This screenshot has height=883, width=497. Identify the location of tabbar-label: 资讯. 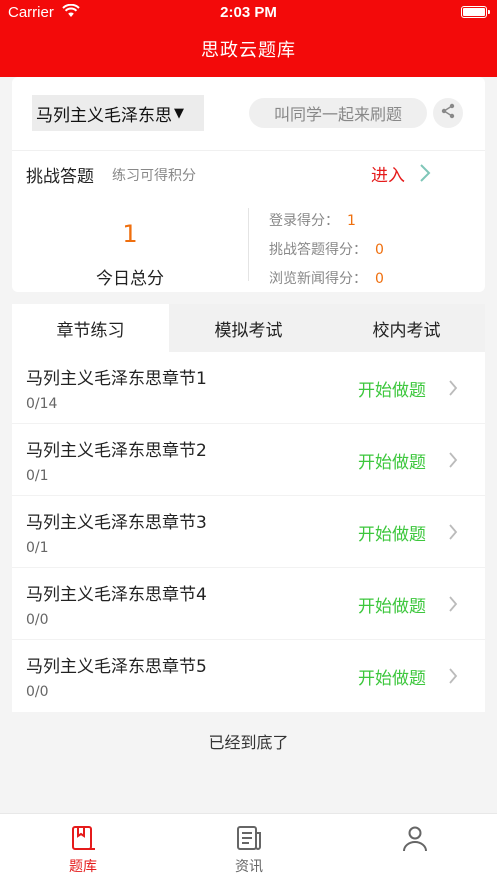
(249, 867).